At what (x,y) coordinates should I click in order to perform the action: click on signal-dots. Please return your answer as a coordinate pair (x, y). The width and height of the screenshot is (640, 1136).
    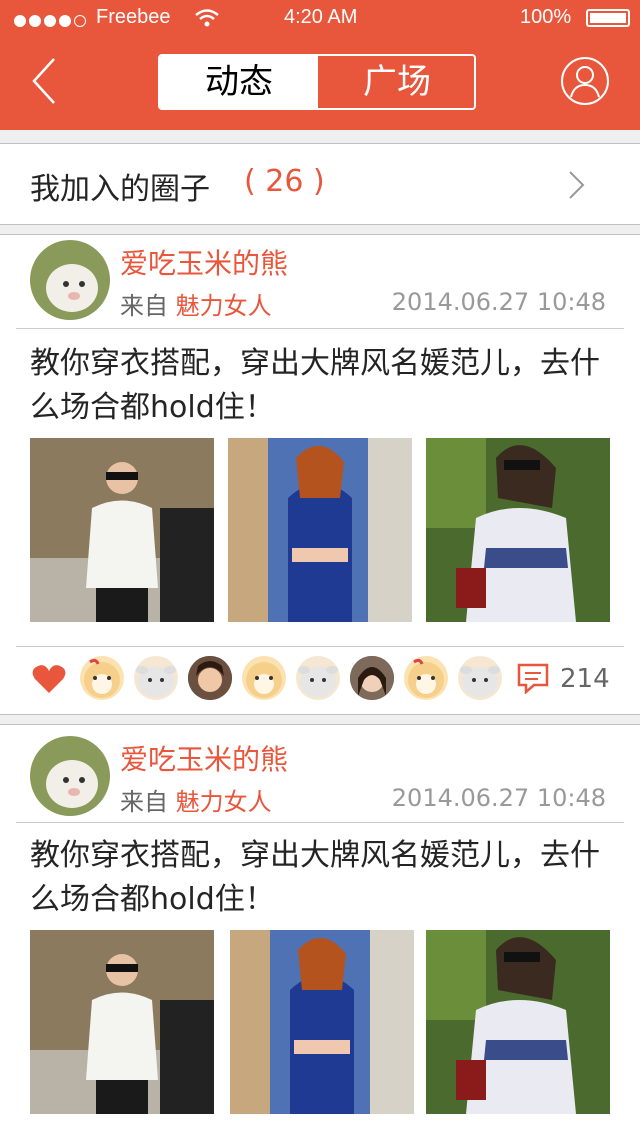
    Looking at the image, I should click on (51, 21).